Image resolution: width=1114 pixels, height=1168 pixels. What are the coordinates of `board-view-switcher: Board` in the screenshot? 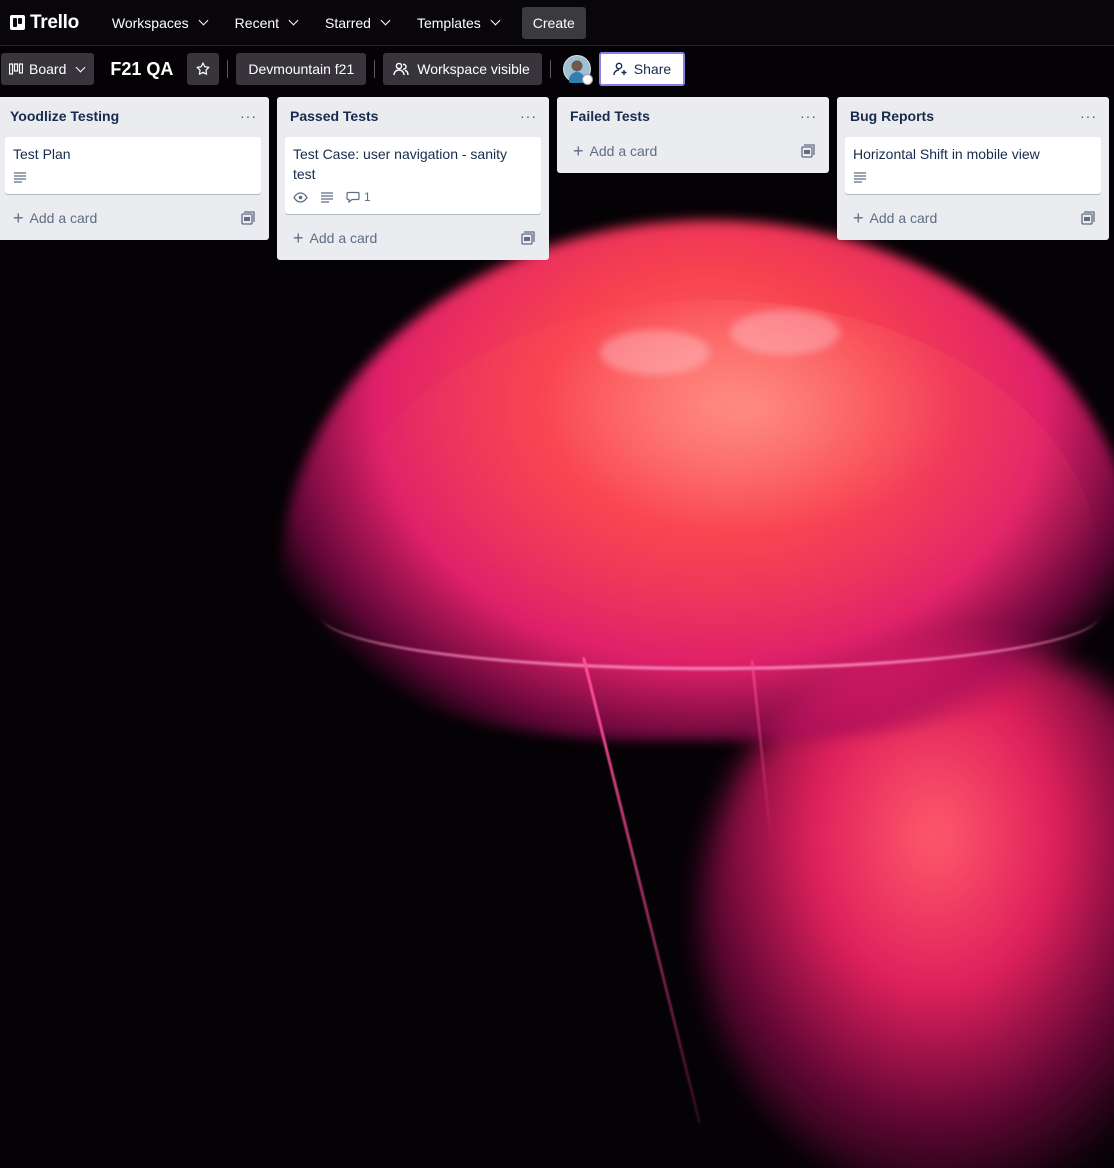 It's located at (48, 69).